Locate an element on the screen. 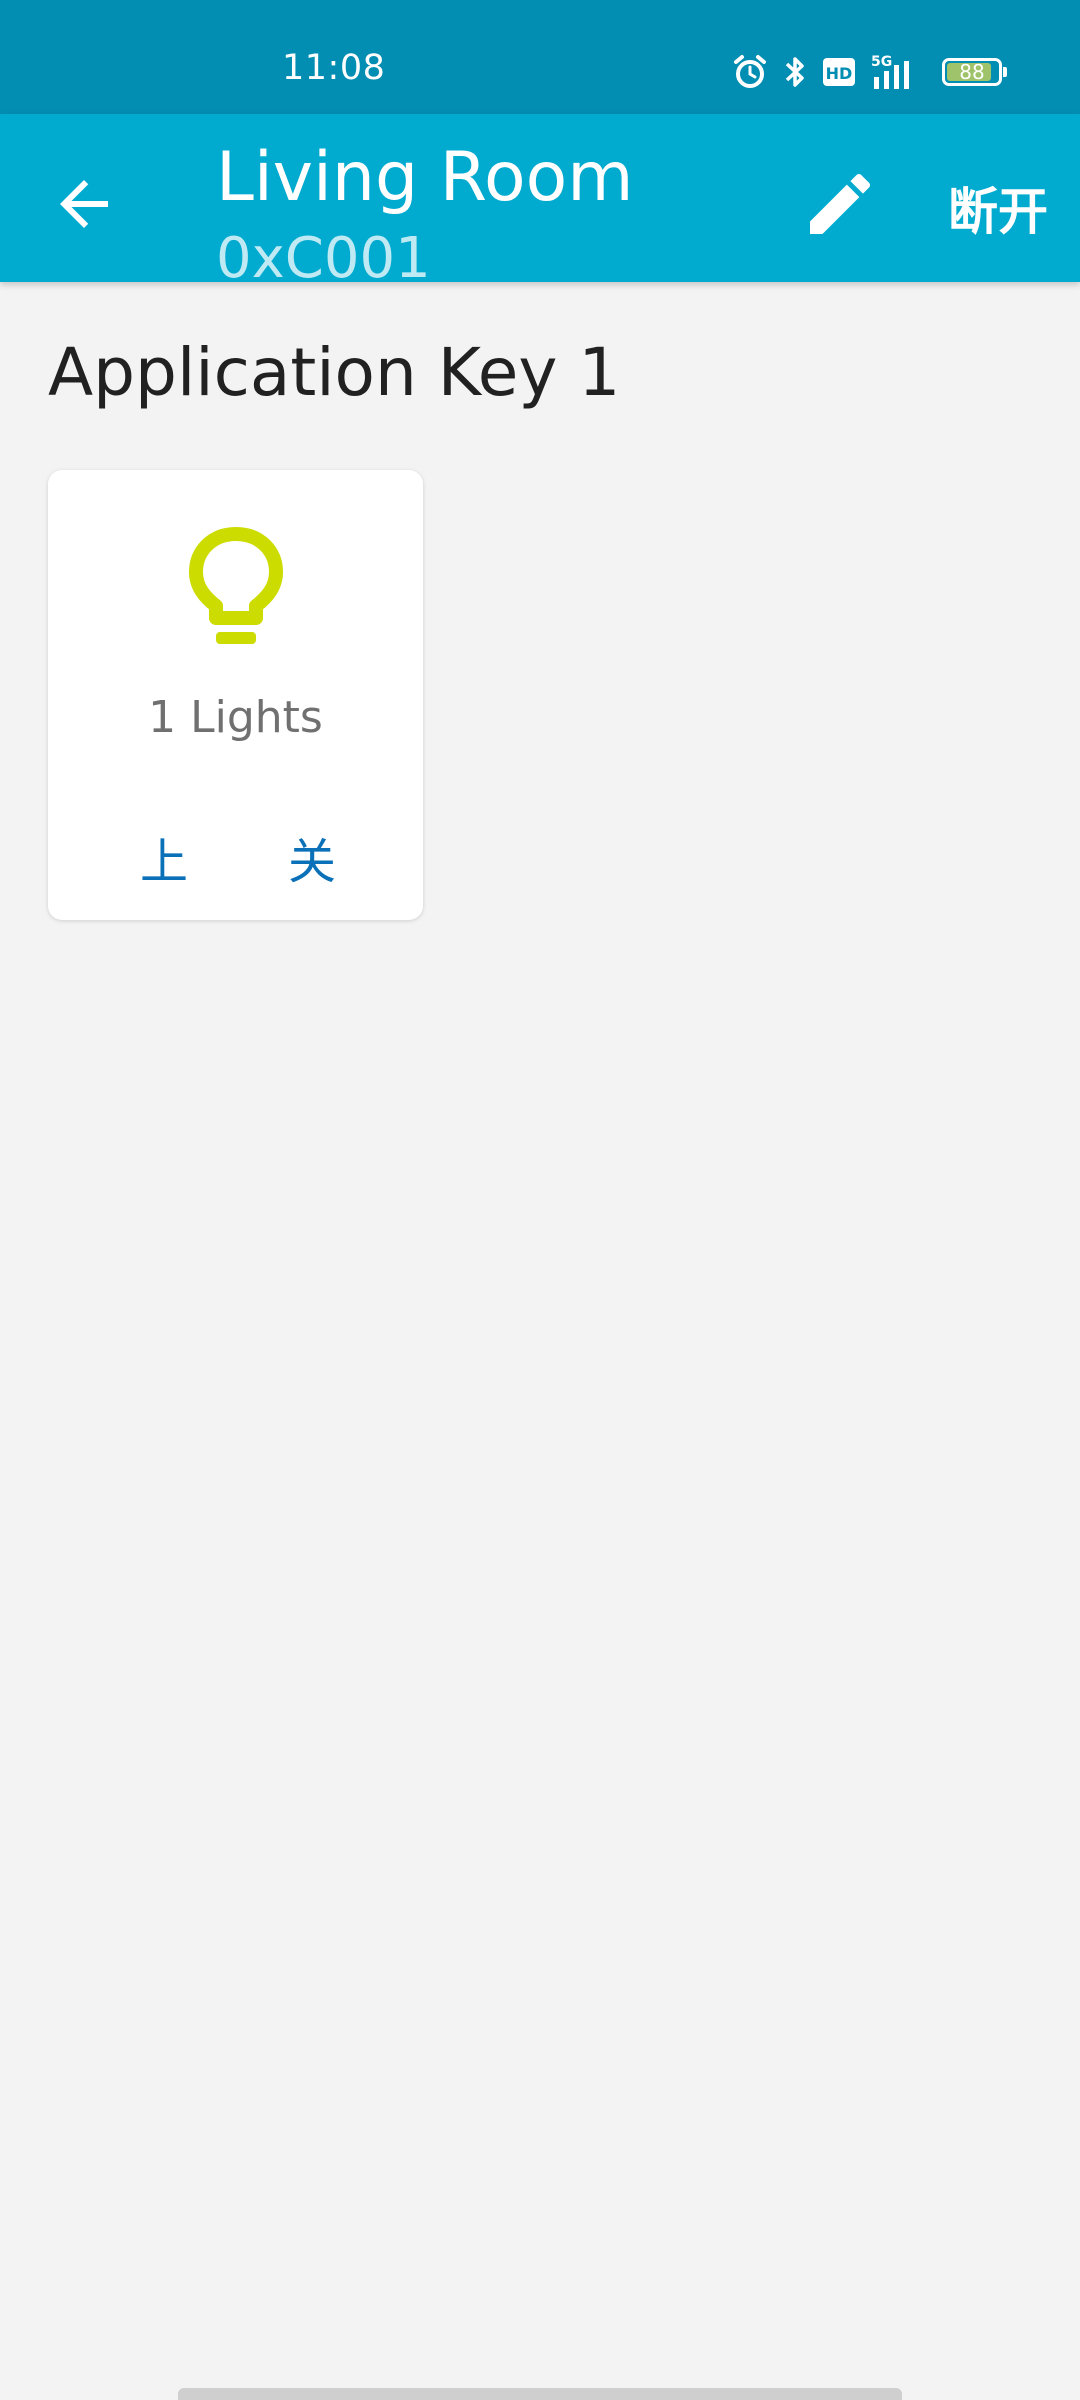 The height and width of the screenshot is (2400, 1080). battery-level: 88 is located at coordinates (972, 72).